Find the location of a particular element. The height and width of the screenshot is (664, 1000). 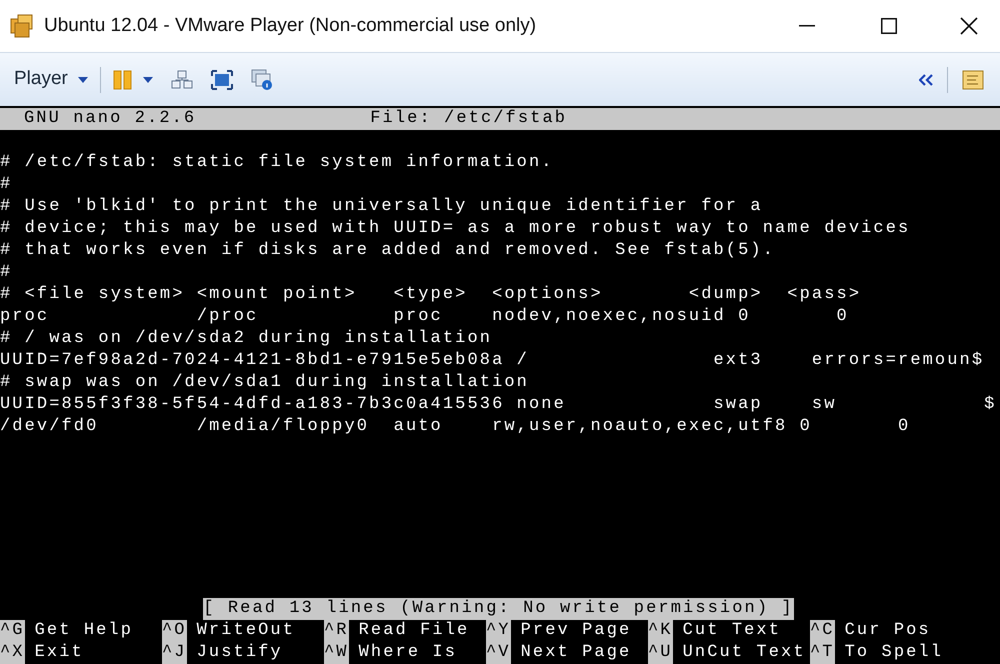

shortcut-key: ^O is located at coordinates (174, 631).